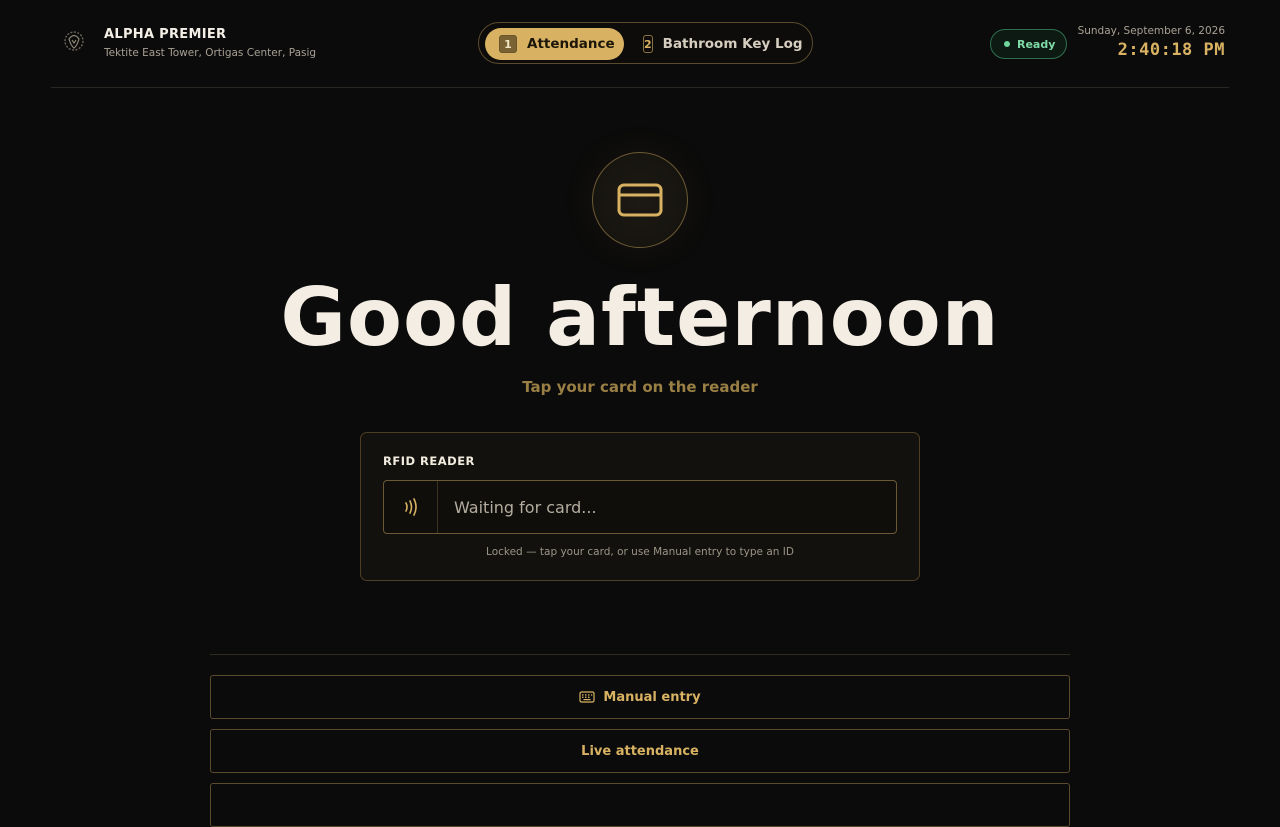  I want to click on manual-entry-label: Manual entry, so click(652, 697).